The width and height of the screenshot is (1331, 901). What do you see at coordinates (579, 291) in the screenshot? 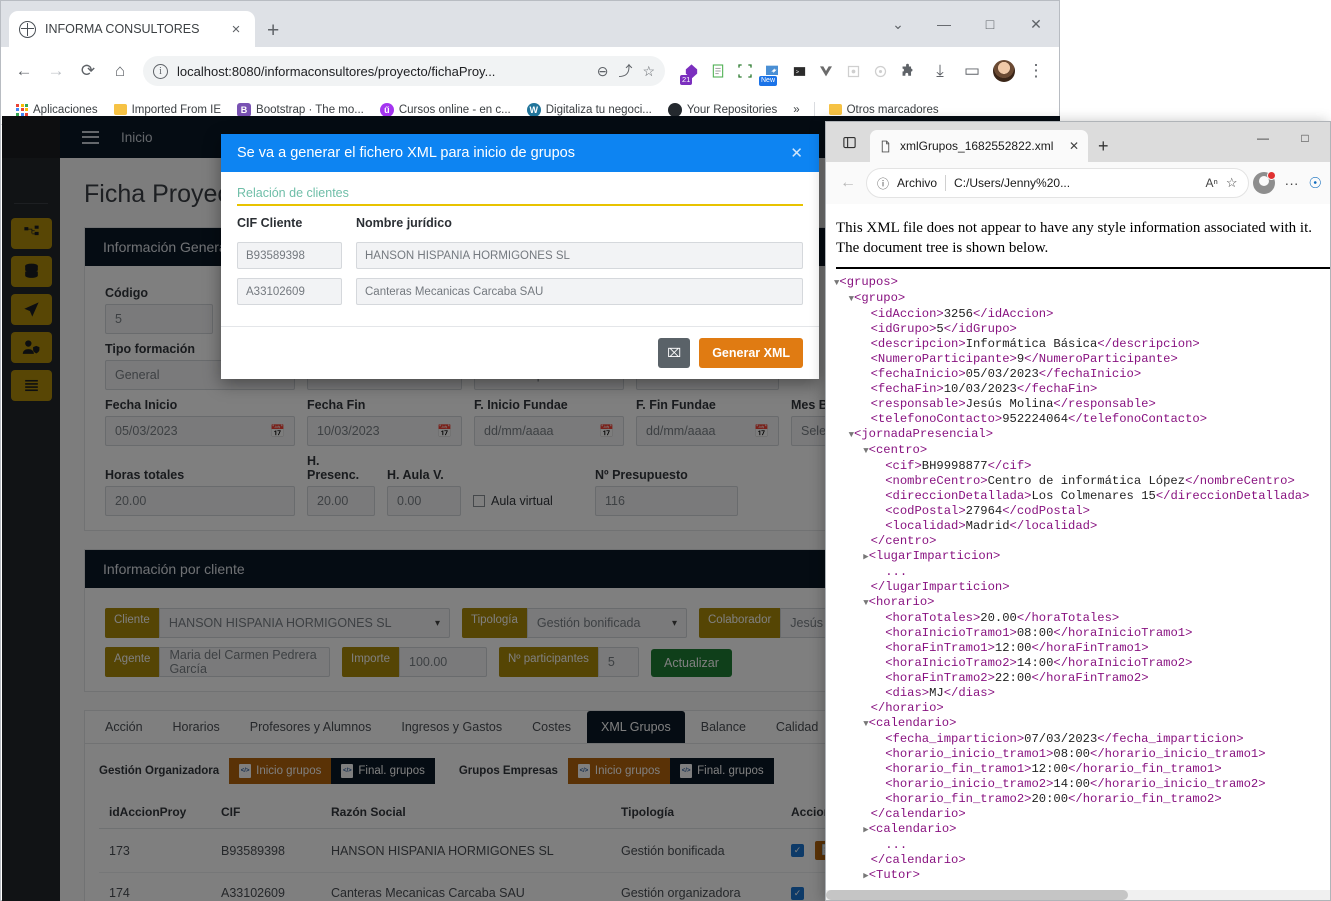
I see `modal-nombre-input: Canteras Mecanicas Carcaba SAU` at bounding box center [579, 291].